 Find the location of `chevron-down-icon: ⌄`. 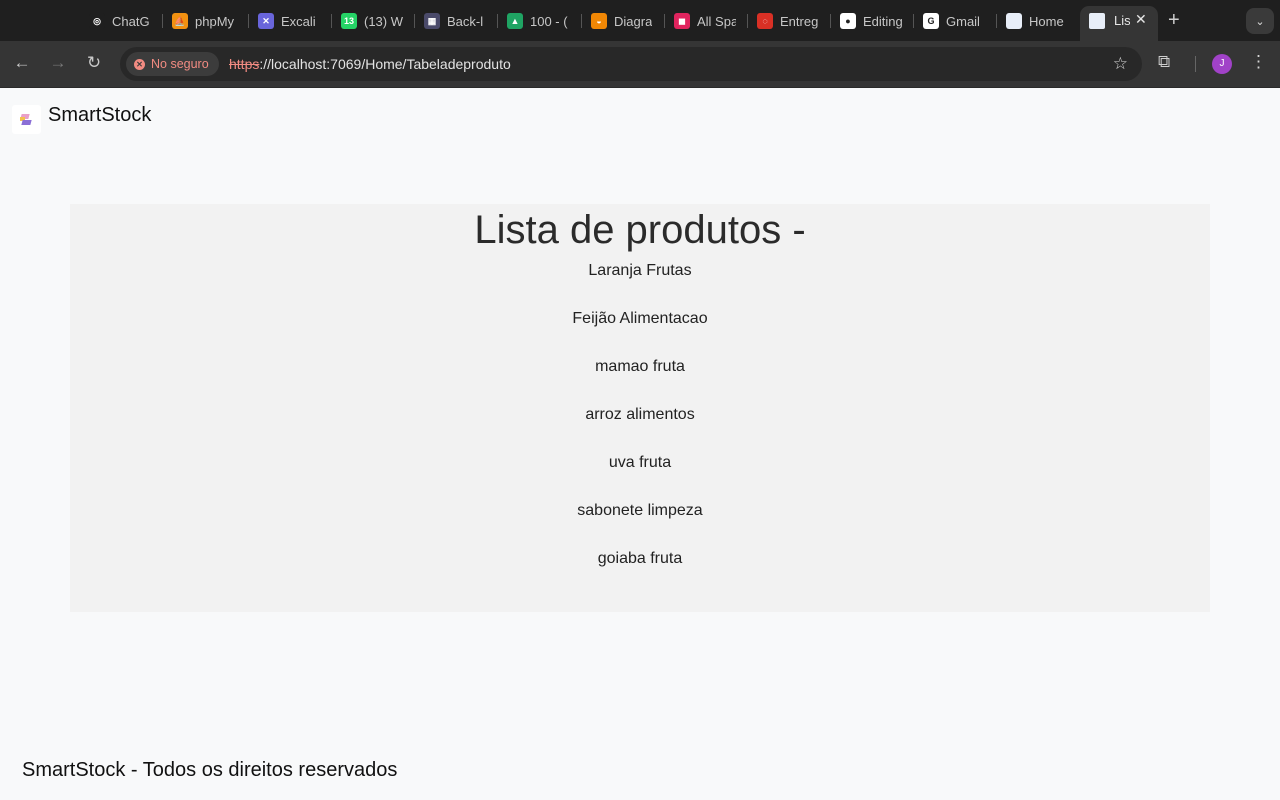

chevron-down-icon: ⌄ is located at coordinates (1260, 21).